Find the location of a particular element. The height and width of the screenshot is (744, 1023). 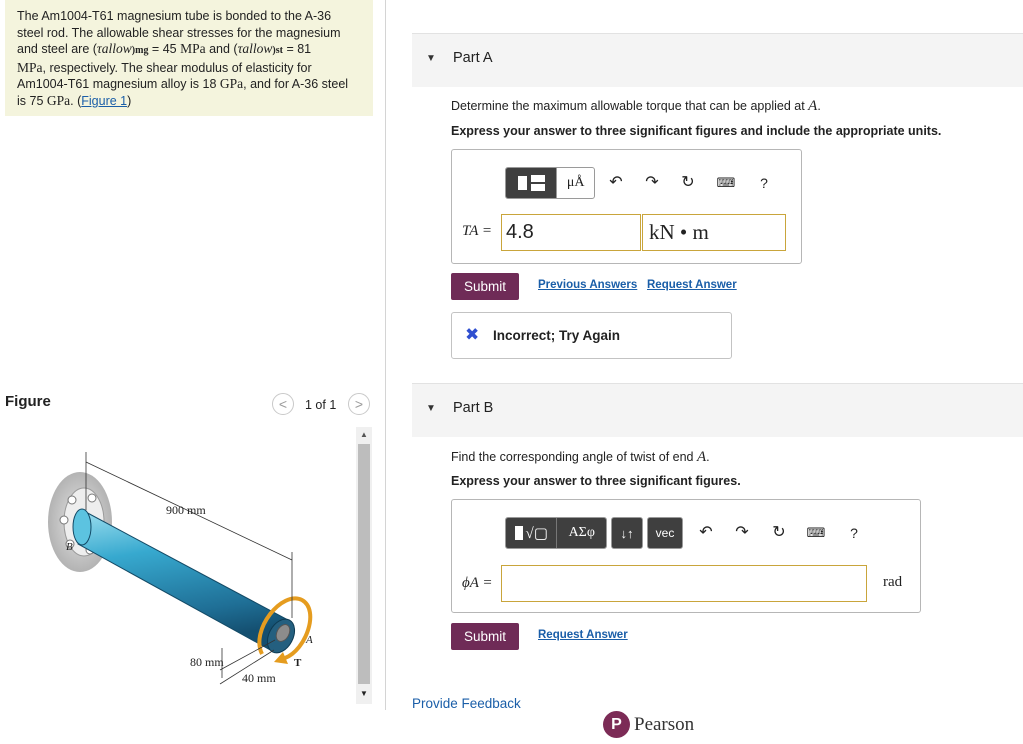

text-fragment: . ( is located at coordinates (76, 100).